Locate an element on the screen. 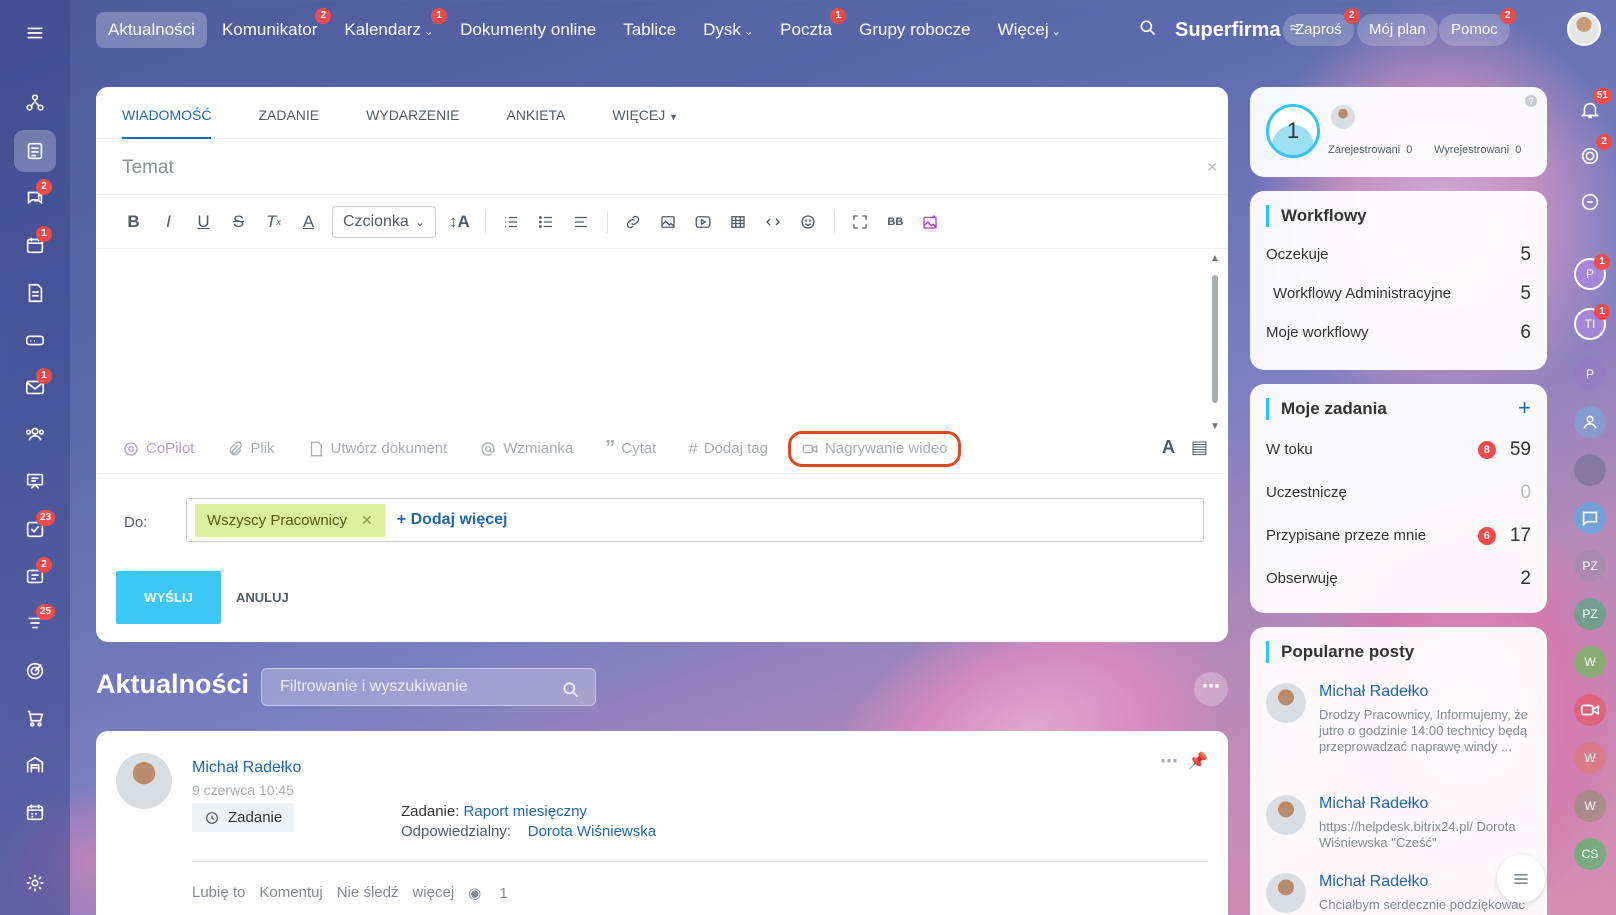  tab-event: WYDARZENIE is located at coordinates (412, 112).